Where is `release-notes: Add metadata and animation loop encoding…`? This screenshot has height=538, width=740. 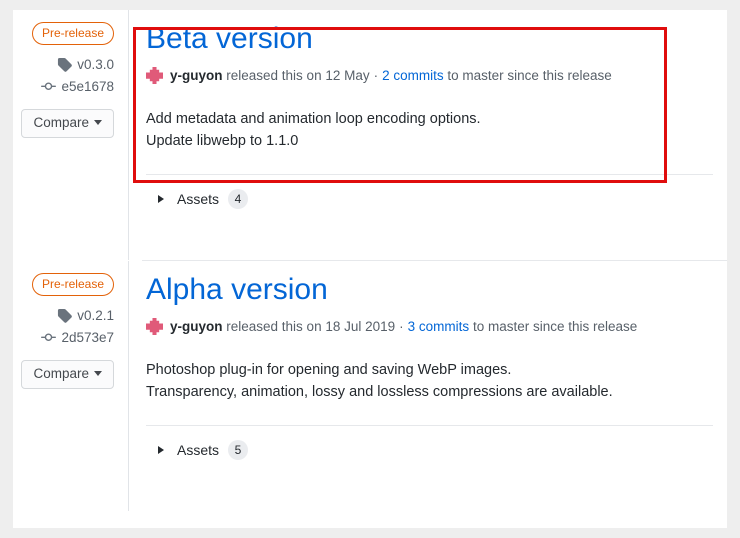 release-notes: Add metadata and animation loop encoding… is located at coordinates (429, 130).